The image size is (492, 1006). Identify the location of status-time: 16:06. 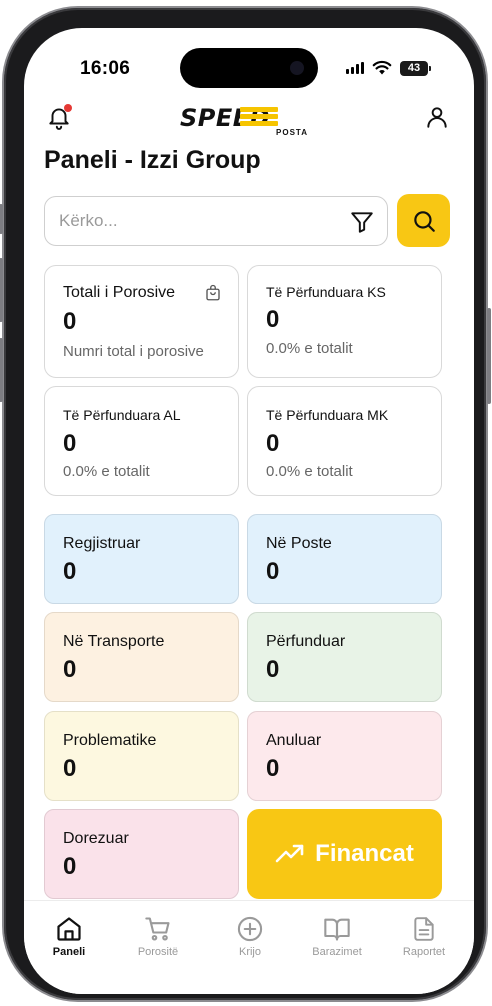
(105, 68).